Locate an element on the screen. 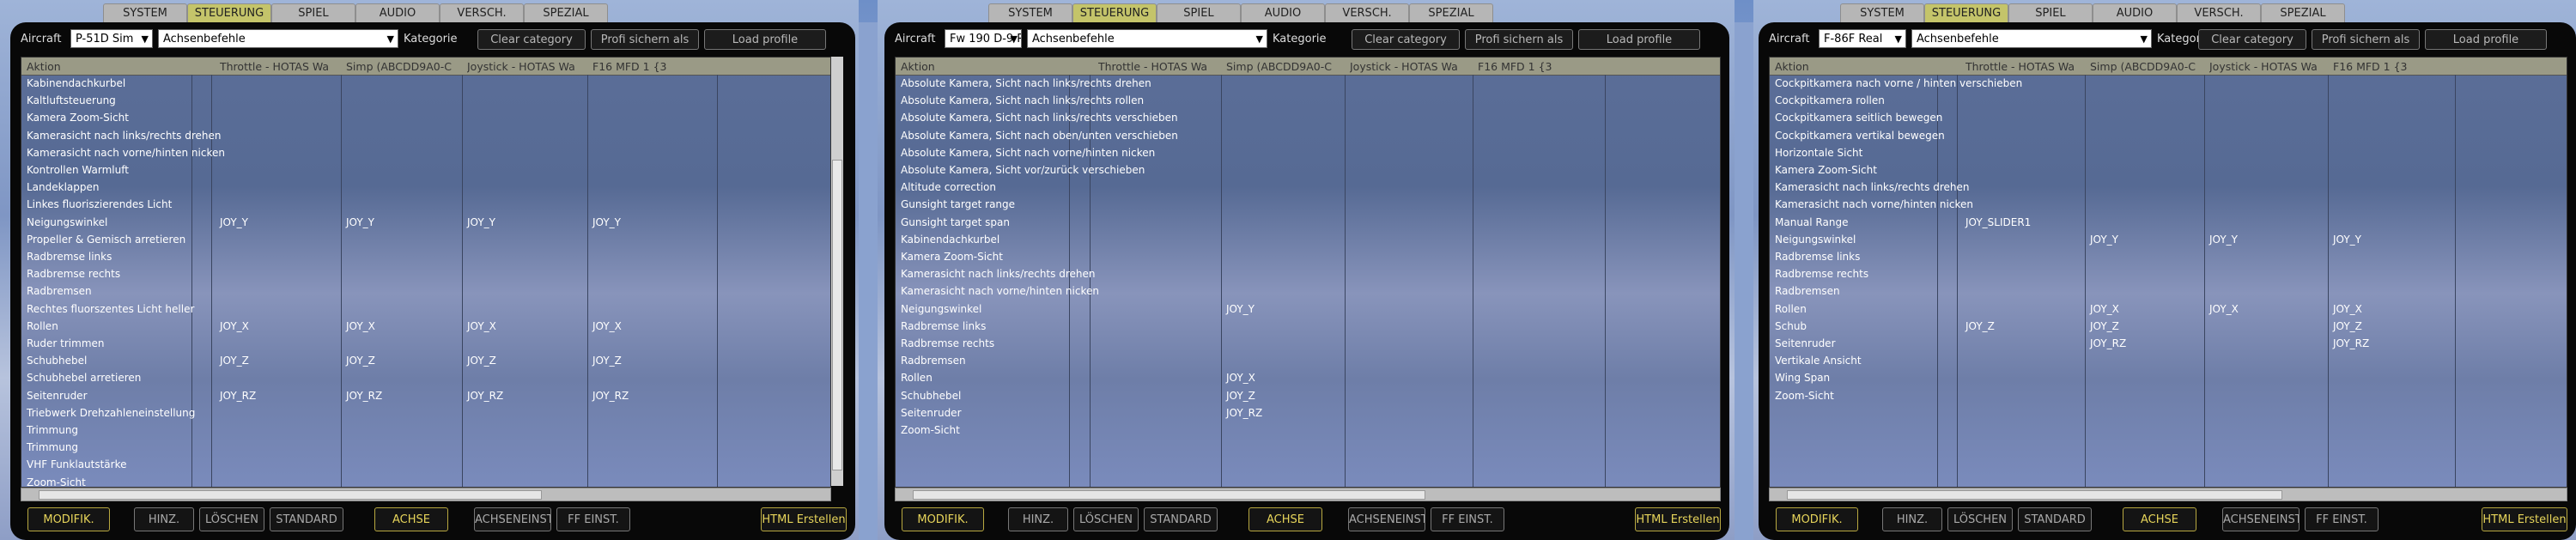  button-modifik: MODIFIK. is located at coordinates (943, 519).